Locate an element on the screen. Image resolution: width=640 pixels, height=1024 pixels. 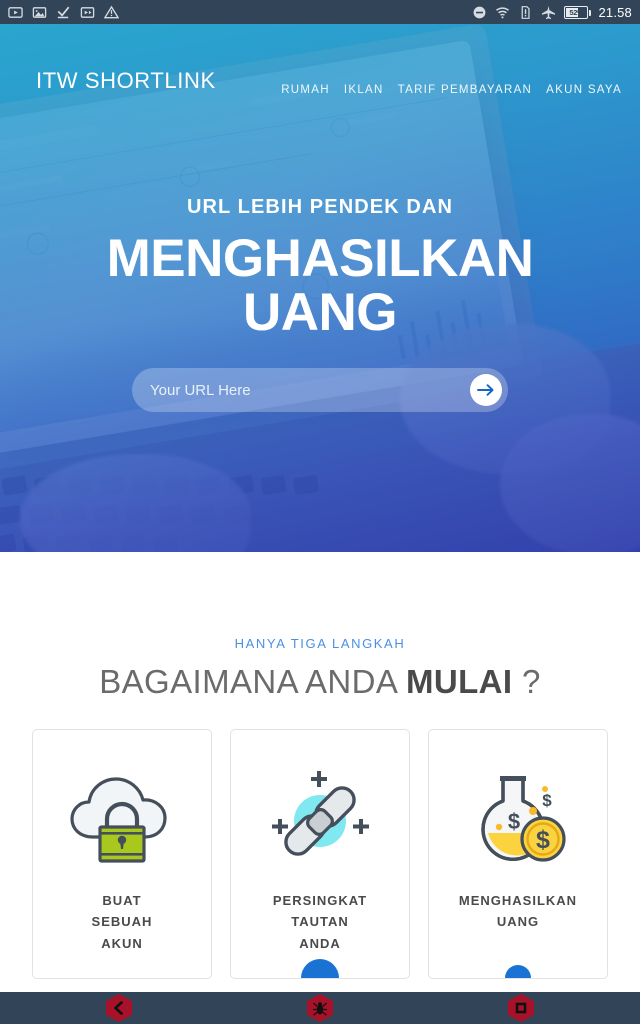
android-navigation-bar is located at coordinates (320, 1008).